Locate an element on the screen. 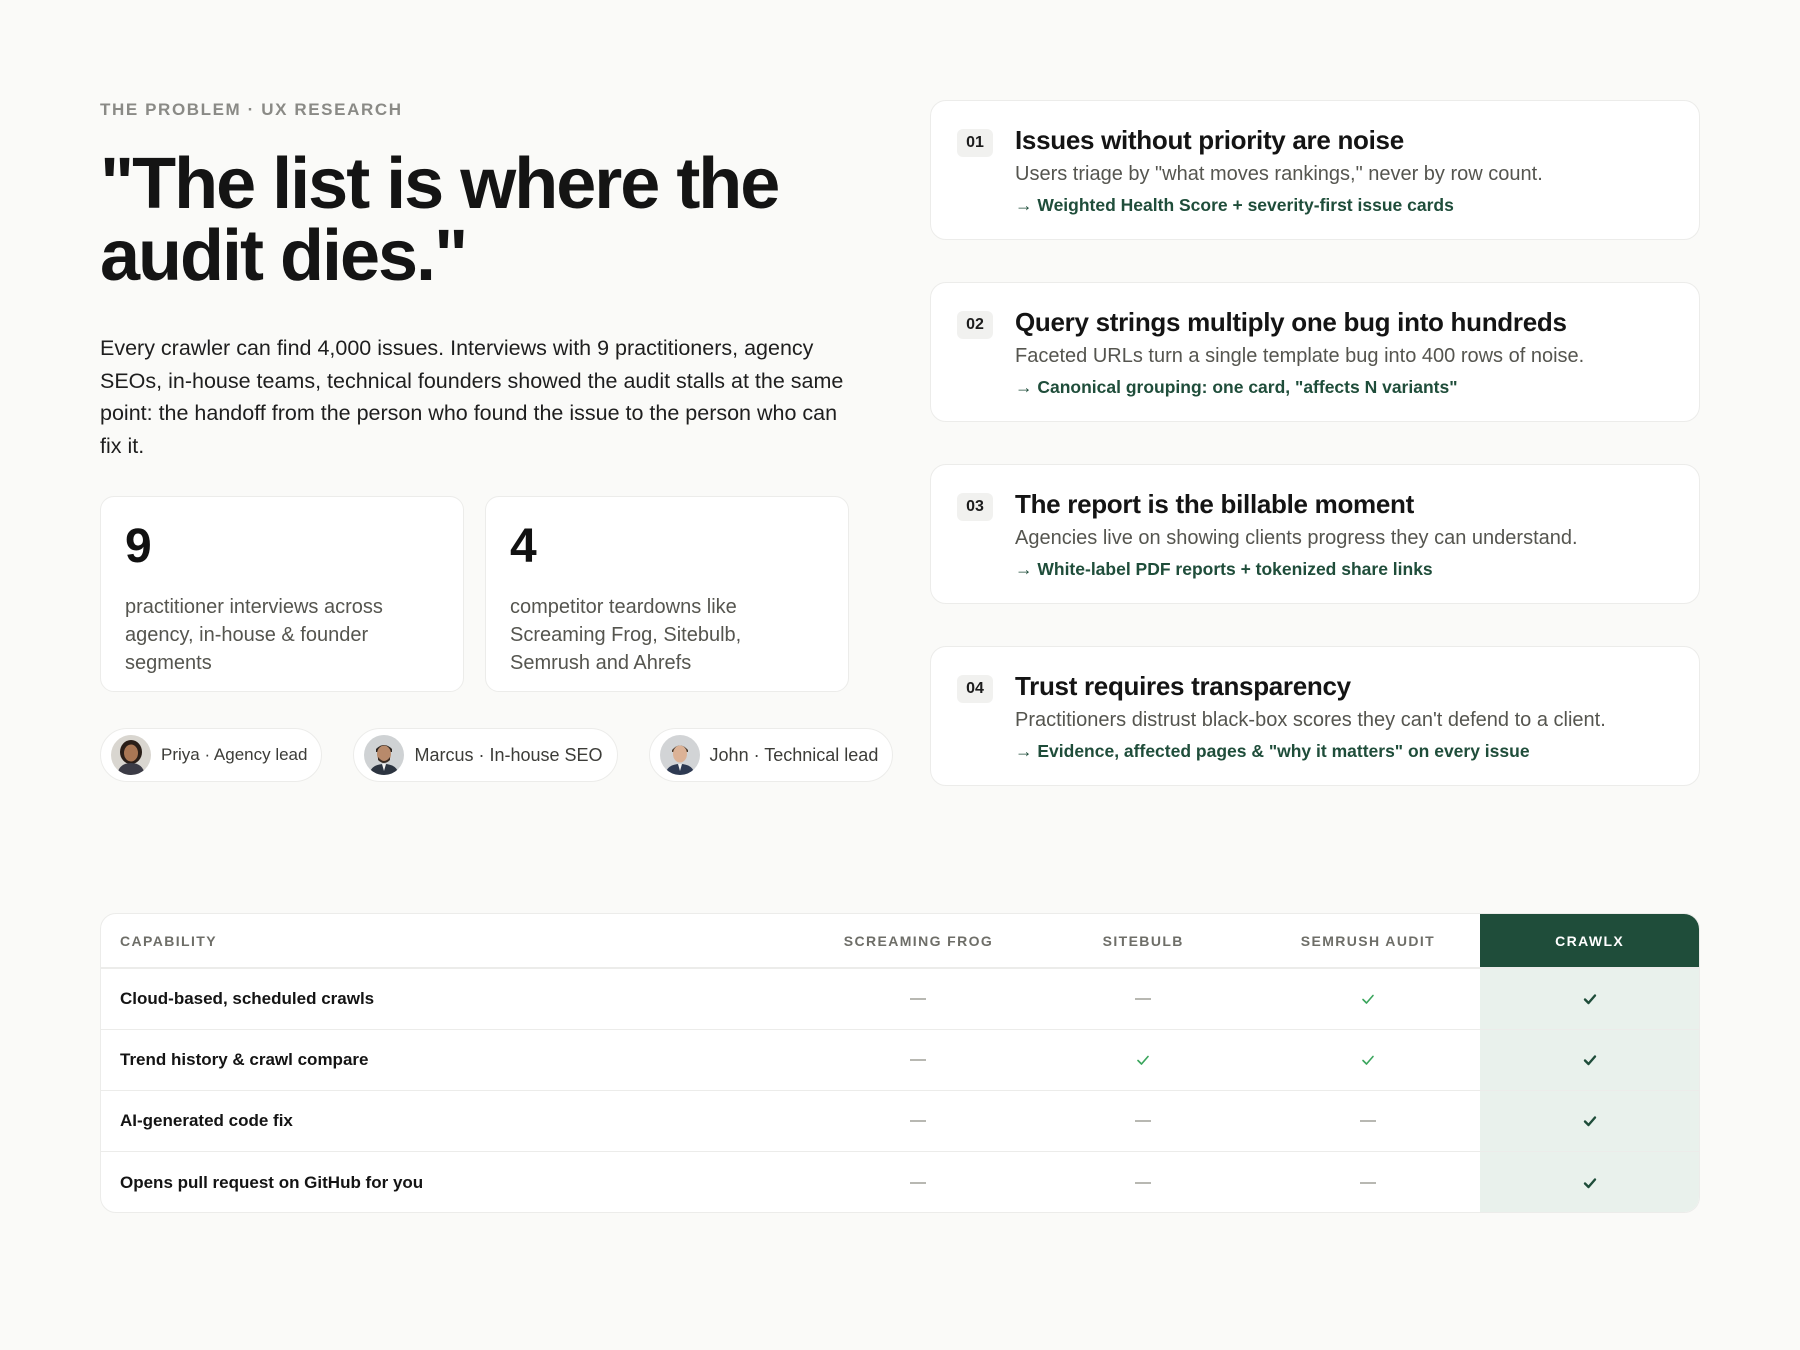 This screenshot has height=1350, width=1800. column-header-sitebulb: SITEBULB is located at coordinates (1143, 940).